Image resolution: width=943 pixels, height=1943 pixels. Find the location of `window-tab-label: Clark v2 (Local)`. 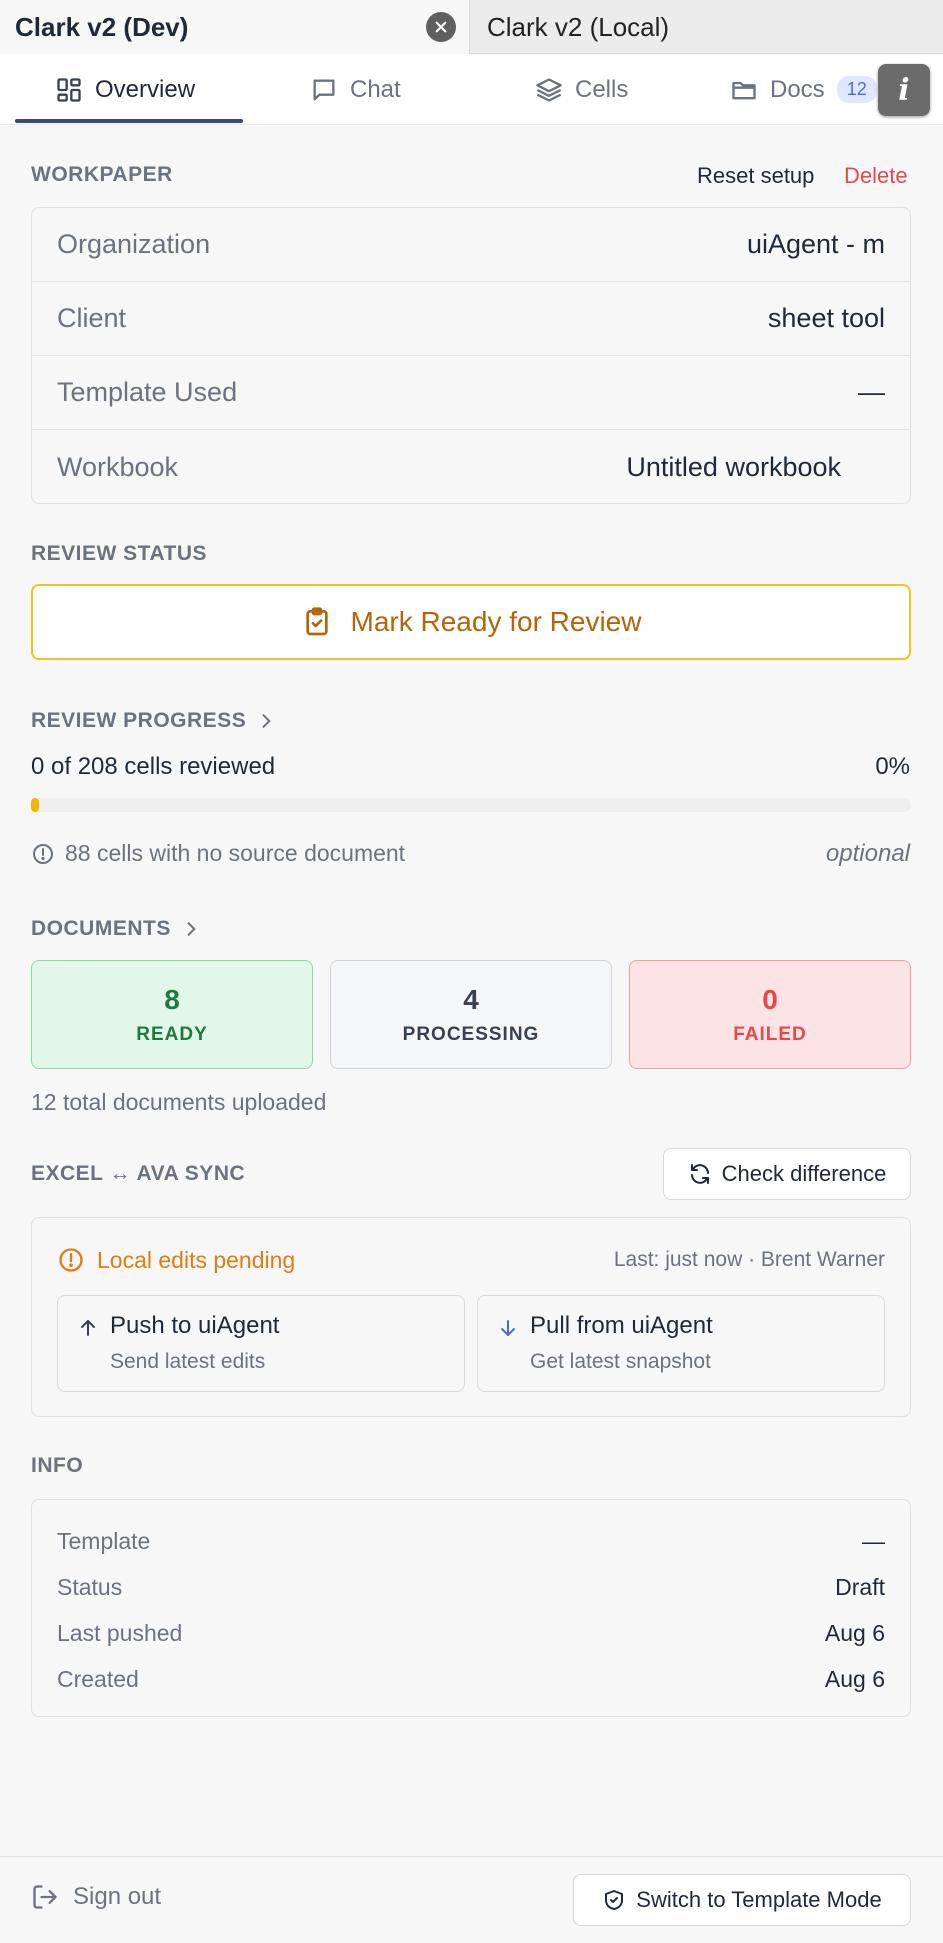

window-tab-label: Clark v2 (Local) is located at coordinates (578, 26).